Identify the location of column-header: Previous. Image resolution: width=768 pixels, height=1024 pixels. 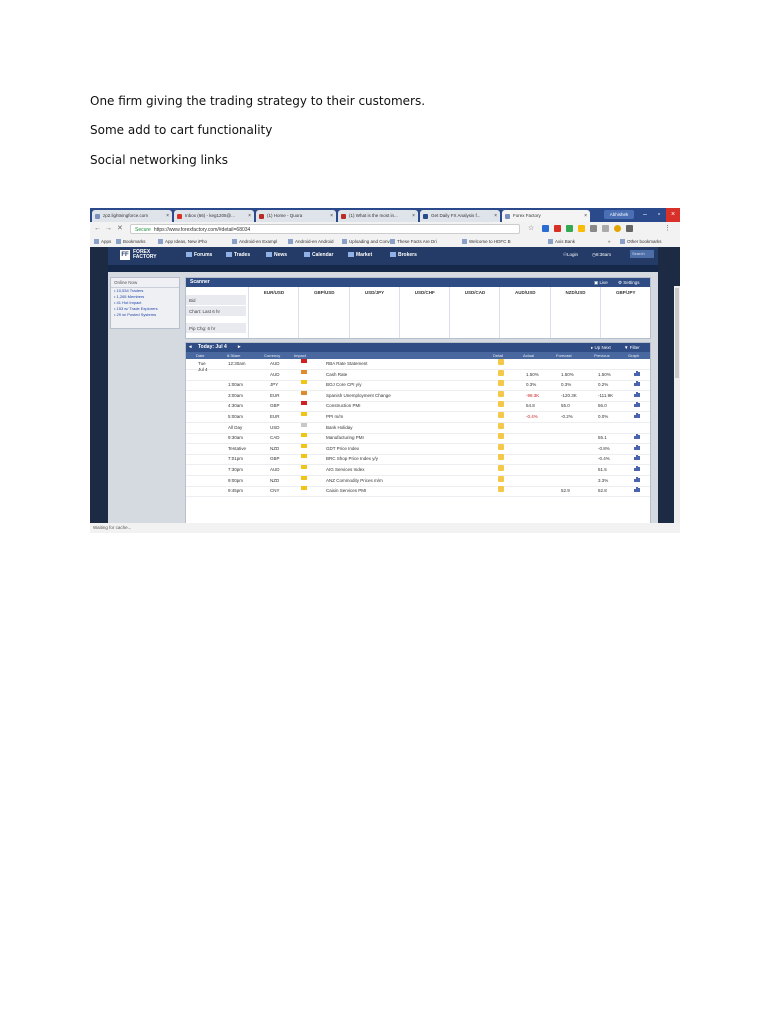
(602, 355).